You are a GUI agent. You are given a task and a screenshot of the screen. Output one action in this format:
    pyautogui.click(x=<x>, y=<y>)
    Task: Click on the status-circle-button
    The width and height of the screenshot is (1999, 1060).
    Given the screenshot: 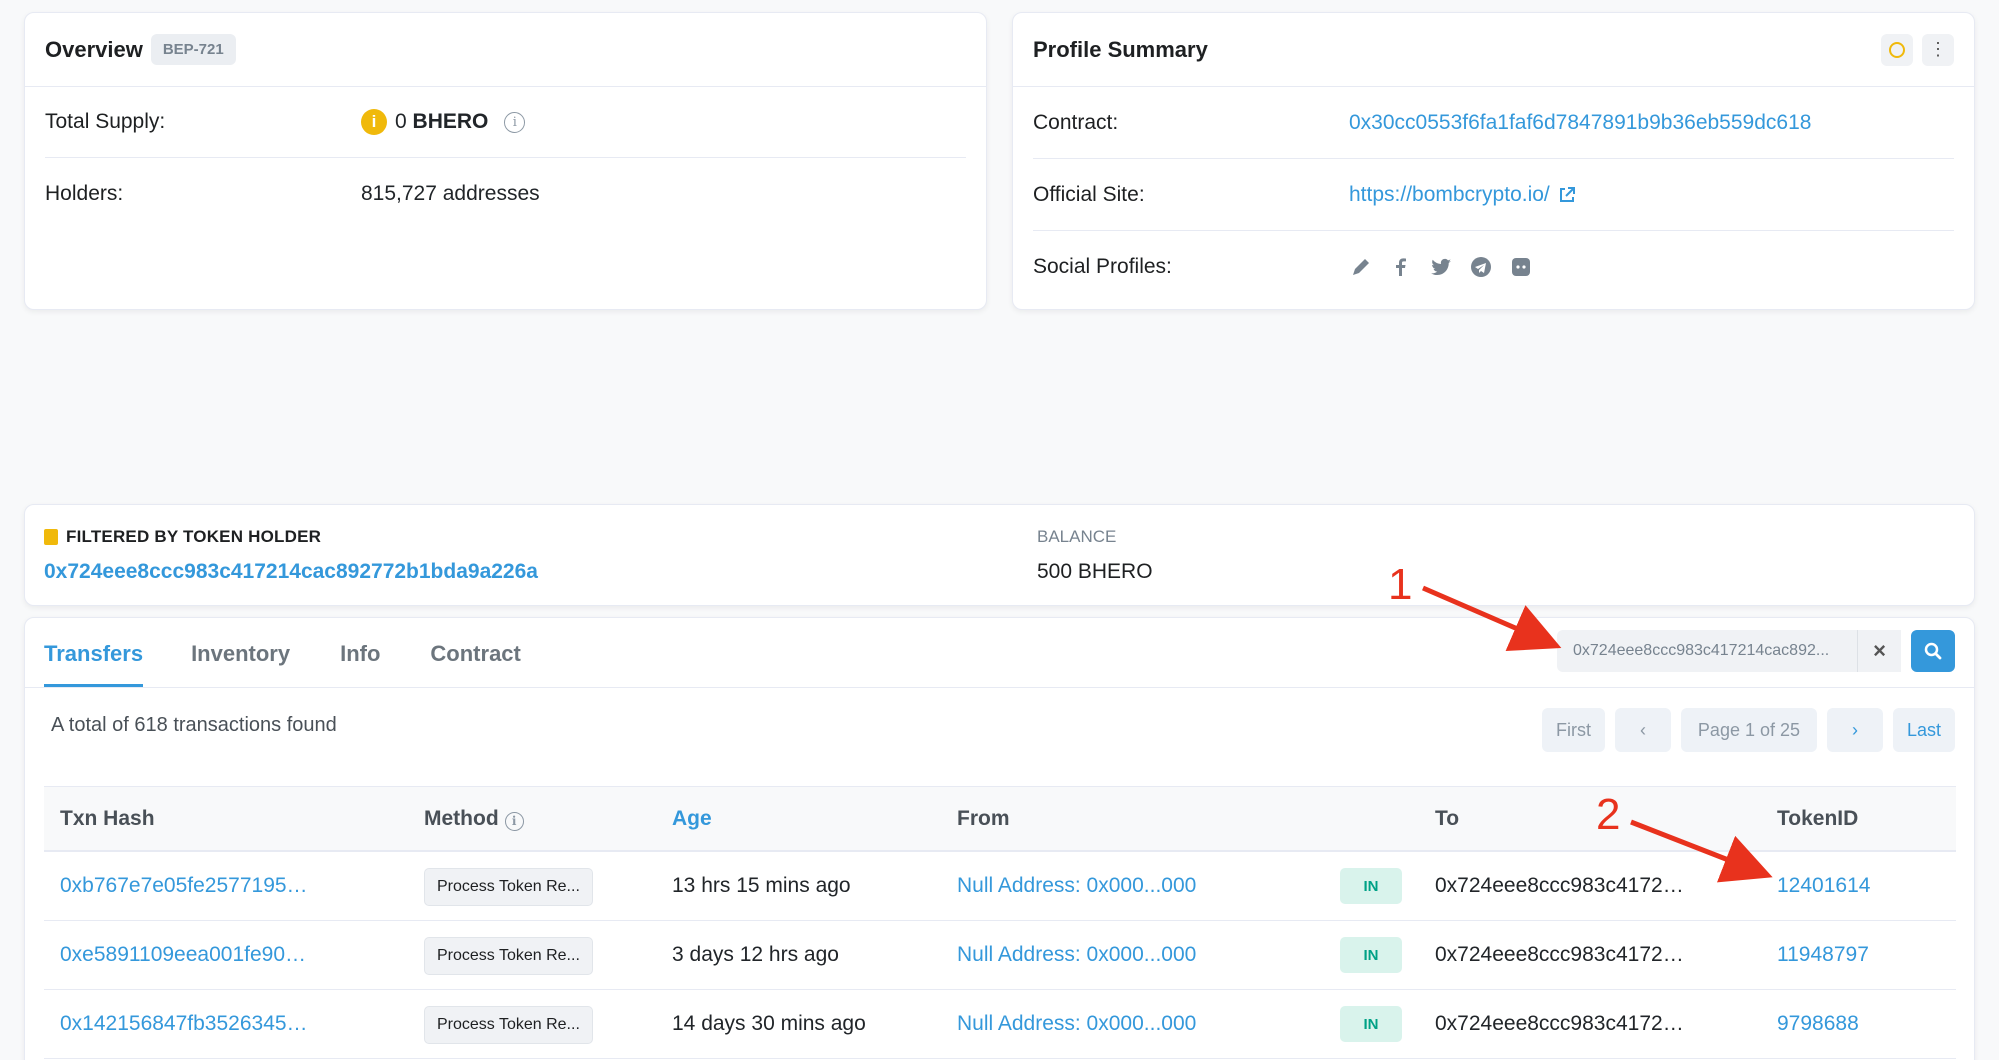 What is the action you would take?
    pyautogui.click(x=1897, y=49)
    